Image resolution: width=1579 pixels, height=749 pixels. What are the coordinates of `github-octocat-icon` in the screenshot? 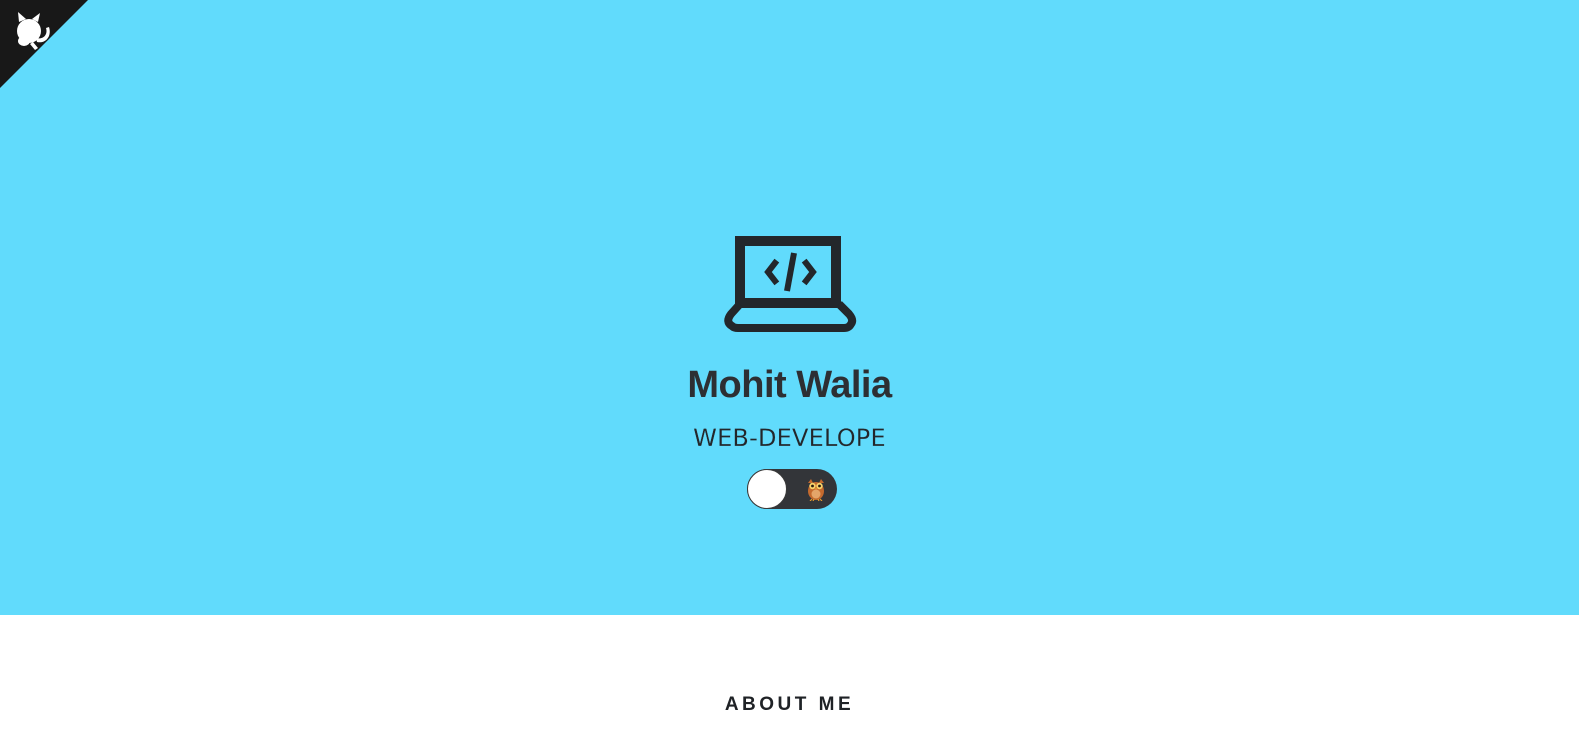 It's located at (44, 44).